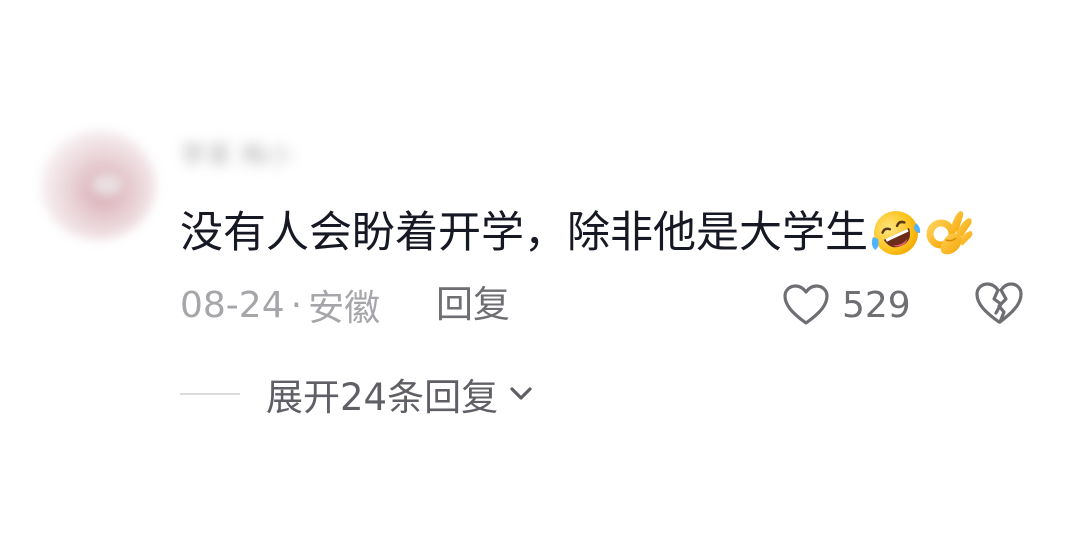 Image resolution: width=1080 pixels, height=540 pixels. I want to click on comment-location: 安徽, so click(344, 308).